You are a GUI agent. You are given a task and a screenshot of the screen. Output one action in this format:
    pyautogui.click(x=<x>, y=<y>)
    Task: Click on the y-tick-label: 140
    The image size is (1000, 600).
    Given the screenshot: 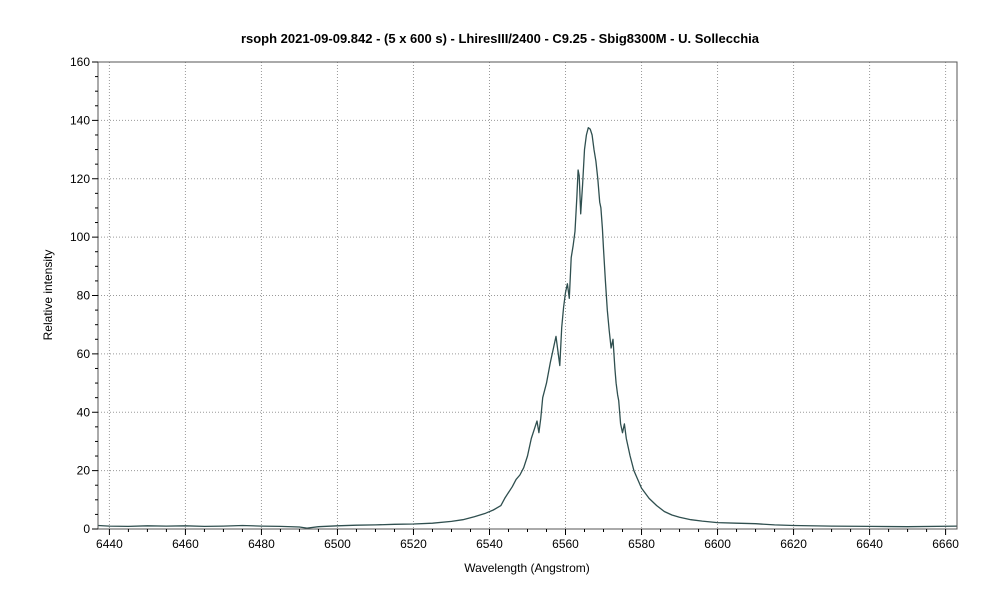 What is the action you would take?
    pyautogui.click(x=80, y=120)
    